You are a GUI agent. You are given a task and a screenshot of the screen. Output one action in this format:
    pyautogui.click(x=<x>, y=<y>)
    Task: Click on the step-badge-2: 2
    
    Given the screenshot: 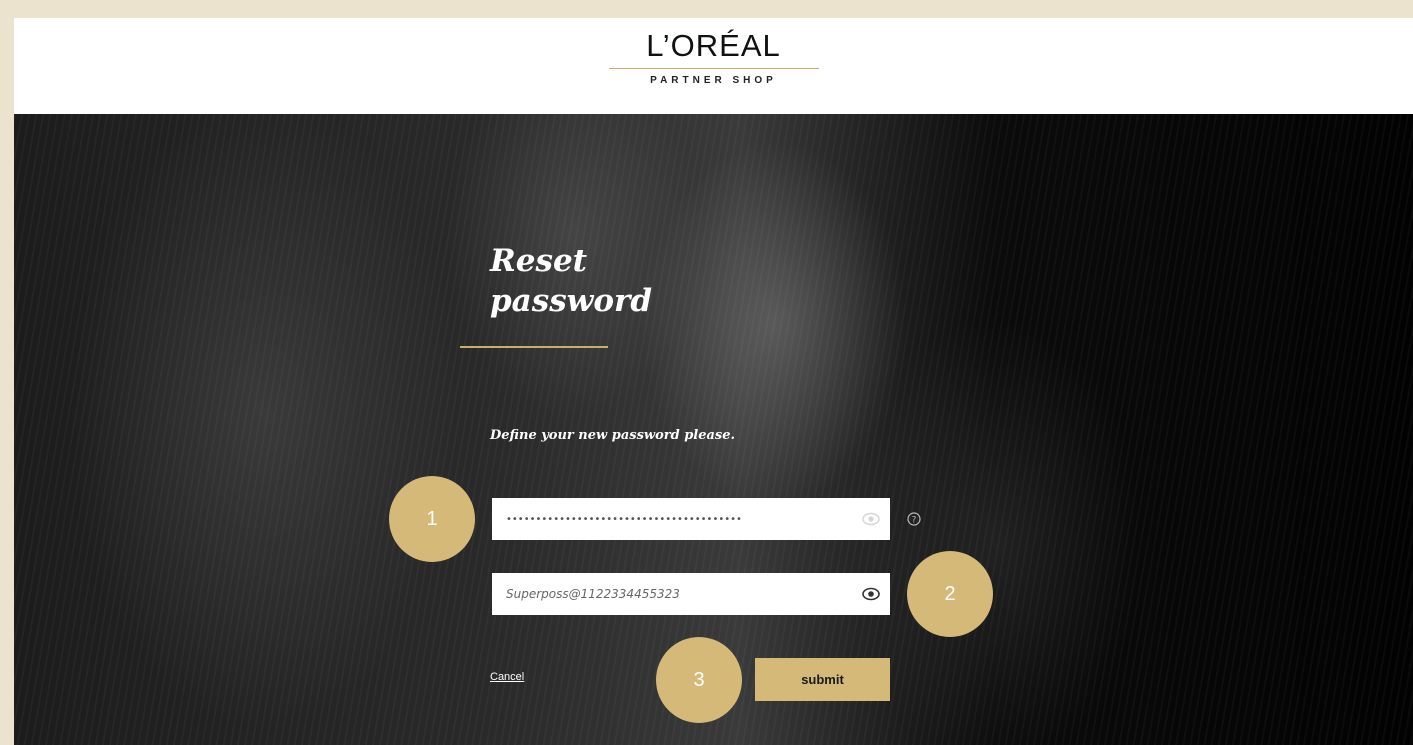 What is the action you would take?
    pyautogui.click(x=950, y=594)
    